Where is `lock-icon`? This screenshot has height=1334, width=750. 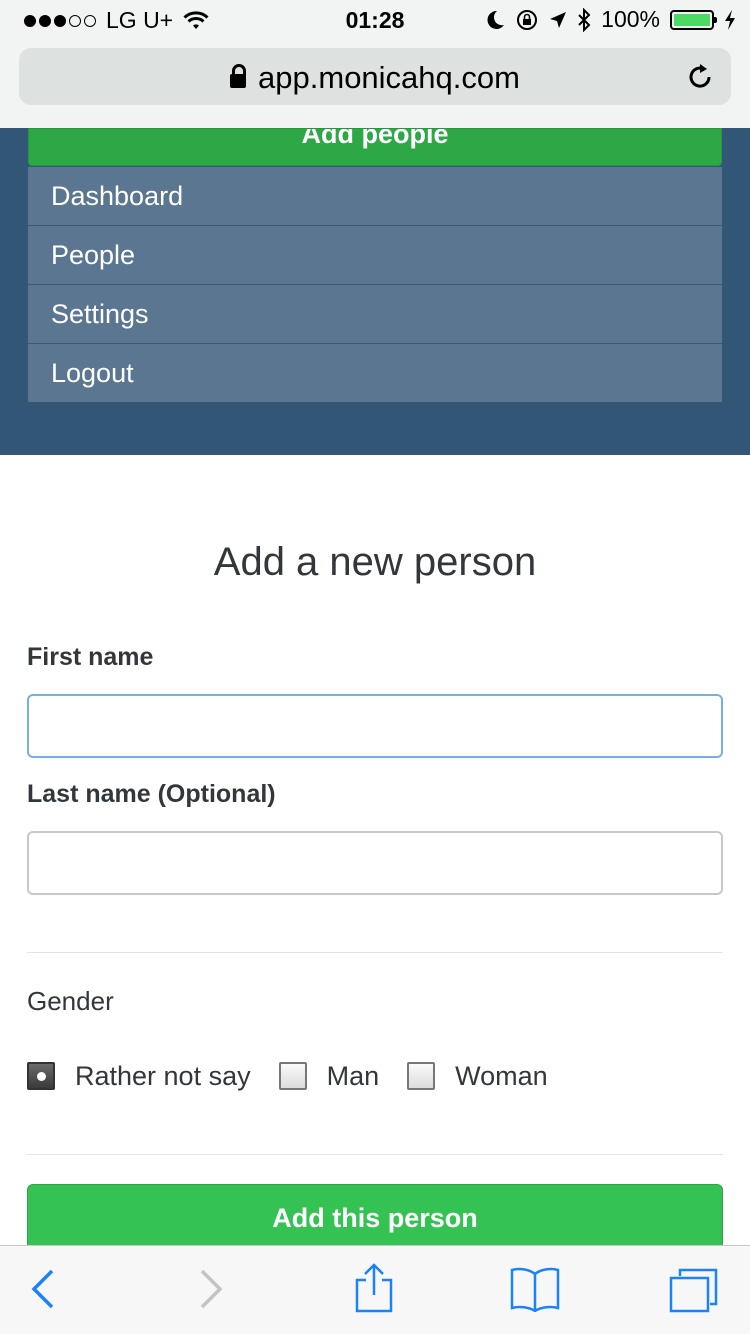
lock-icon is located at coordinates (238, 76).